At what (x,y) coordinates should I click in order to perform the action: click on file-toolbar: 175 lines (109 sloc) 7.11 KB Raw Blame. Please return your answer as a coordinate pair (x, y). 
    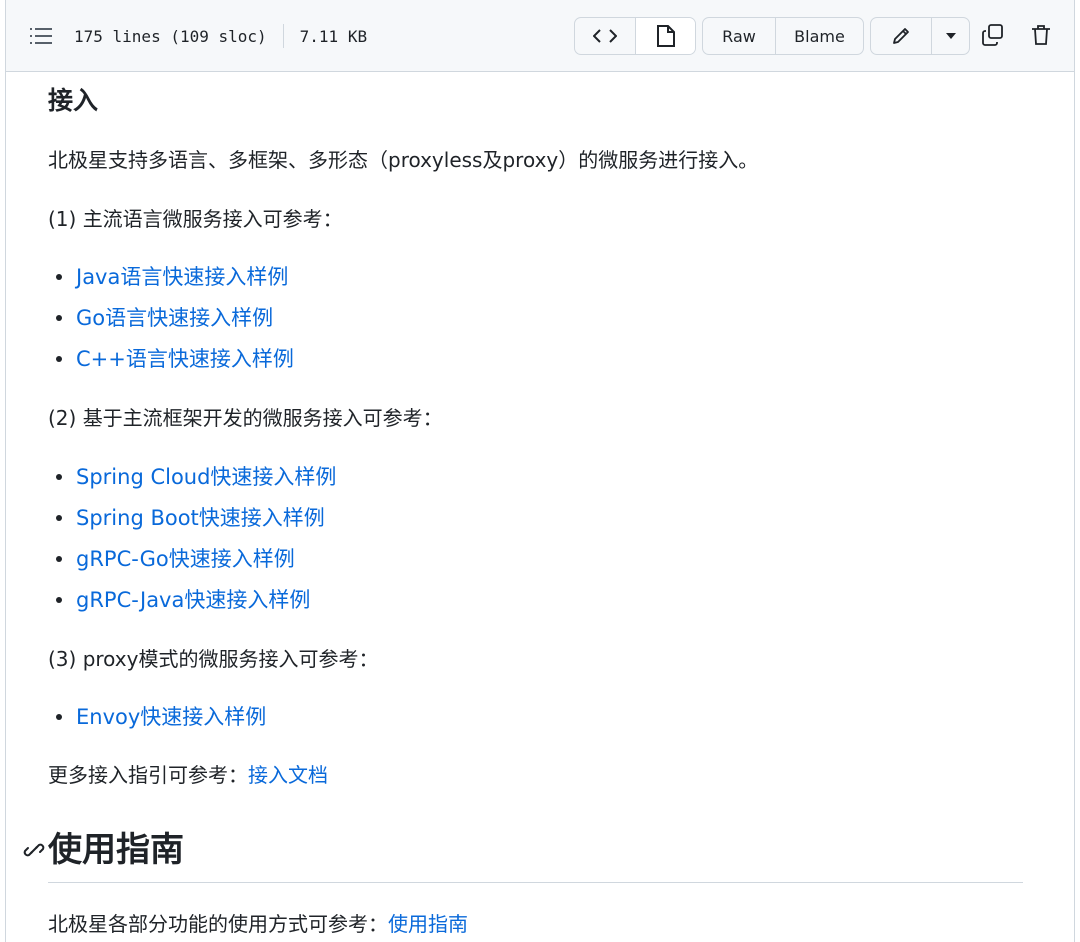
    Looking at the image, I should click on (540, 36).